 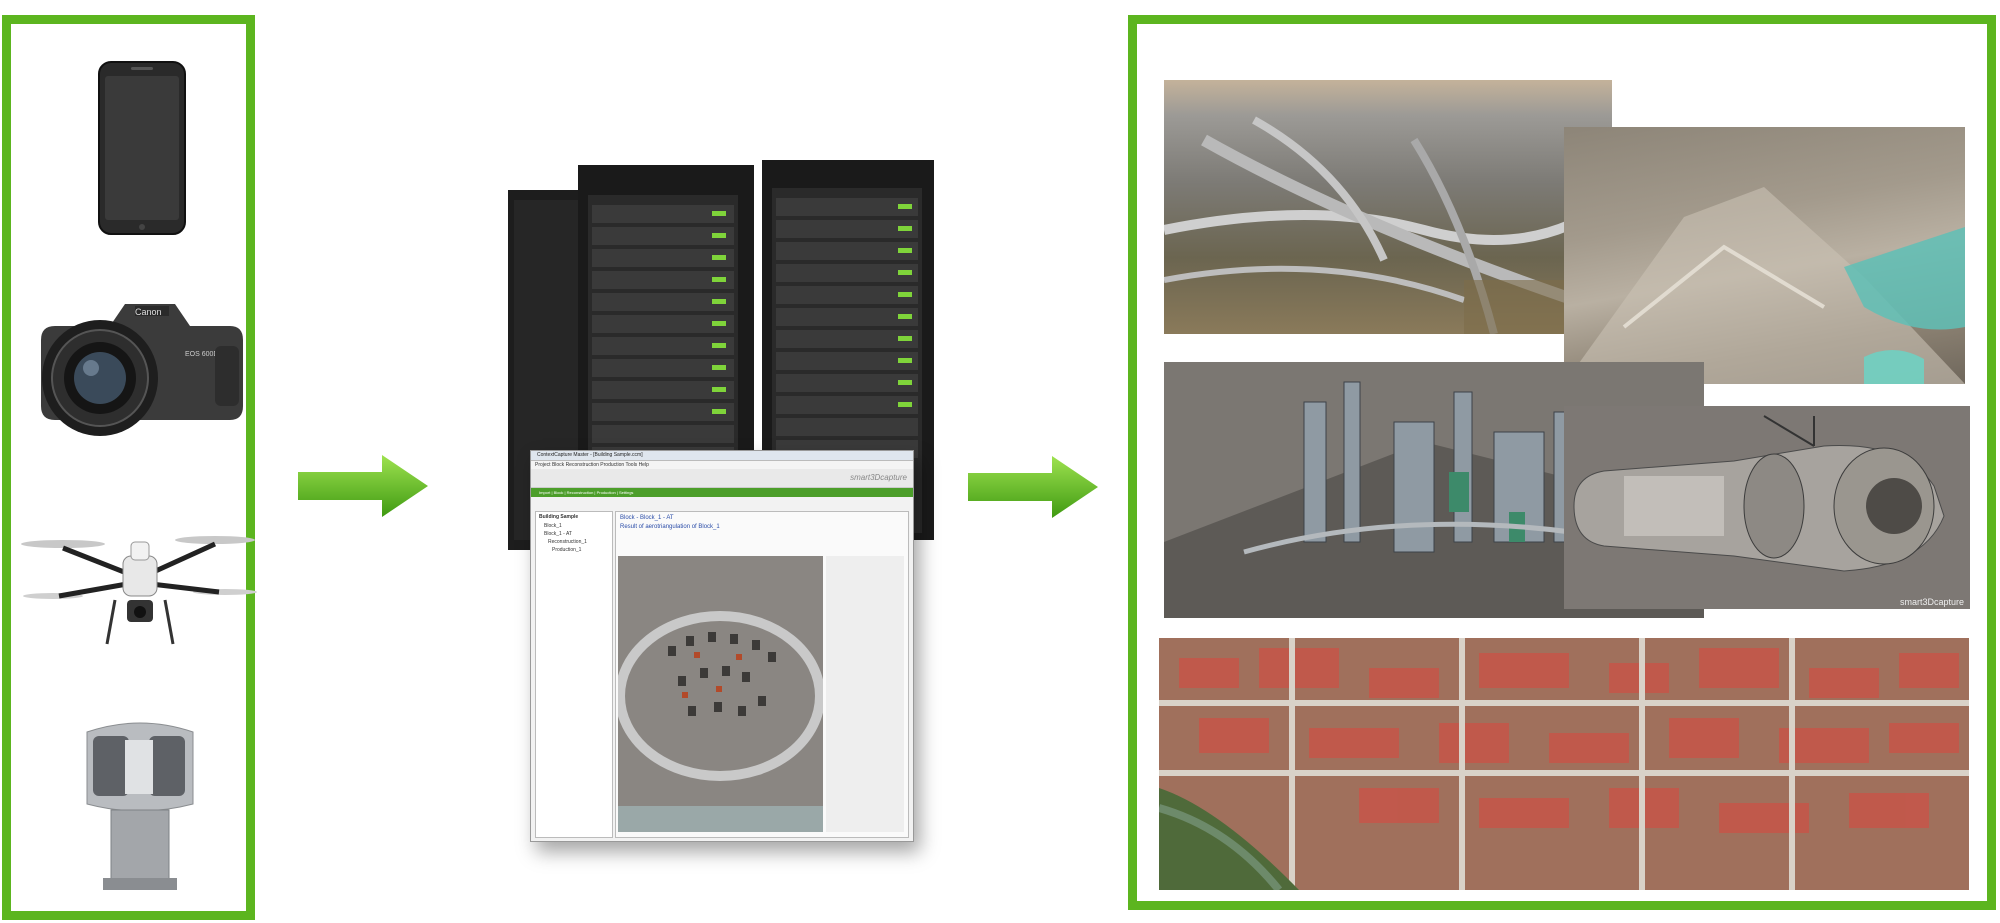 What do you see at coordinates (558, 534) in the screenshot?
I see `tree-item: Block_1 - AT` at bounding box center [558, 534].